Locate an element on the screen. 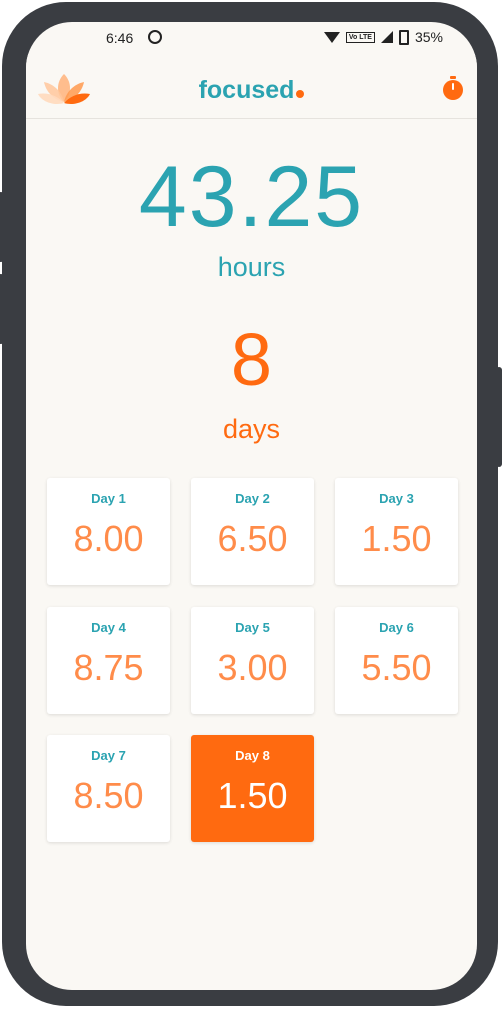 Image resolution: width=502 pixels, height=1012 pixels. day-card-label: Day 3 is located at coordinates (396, 498).